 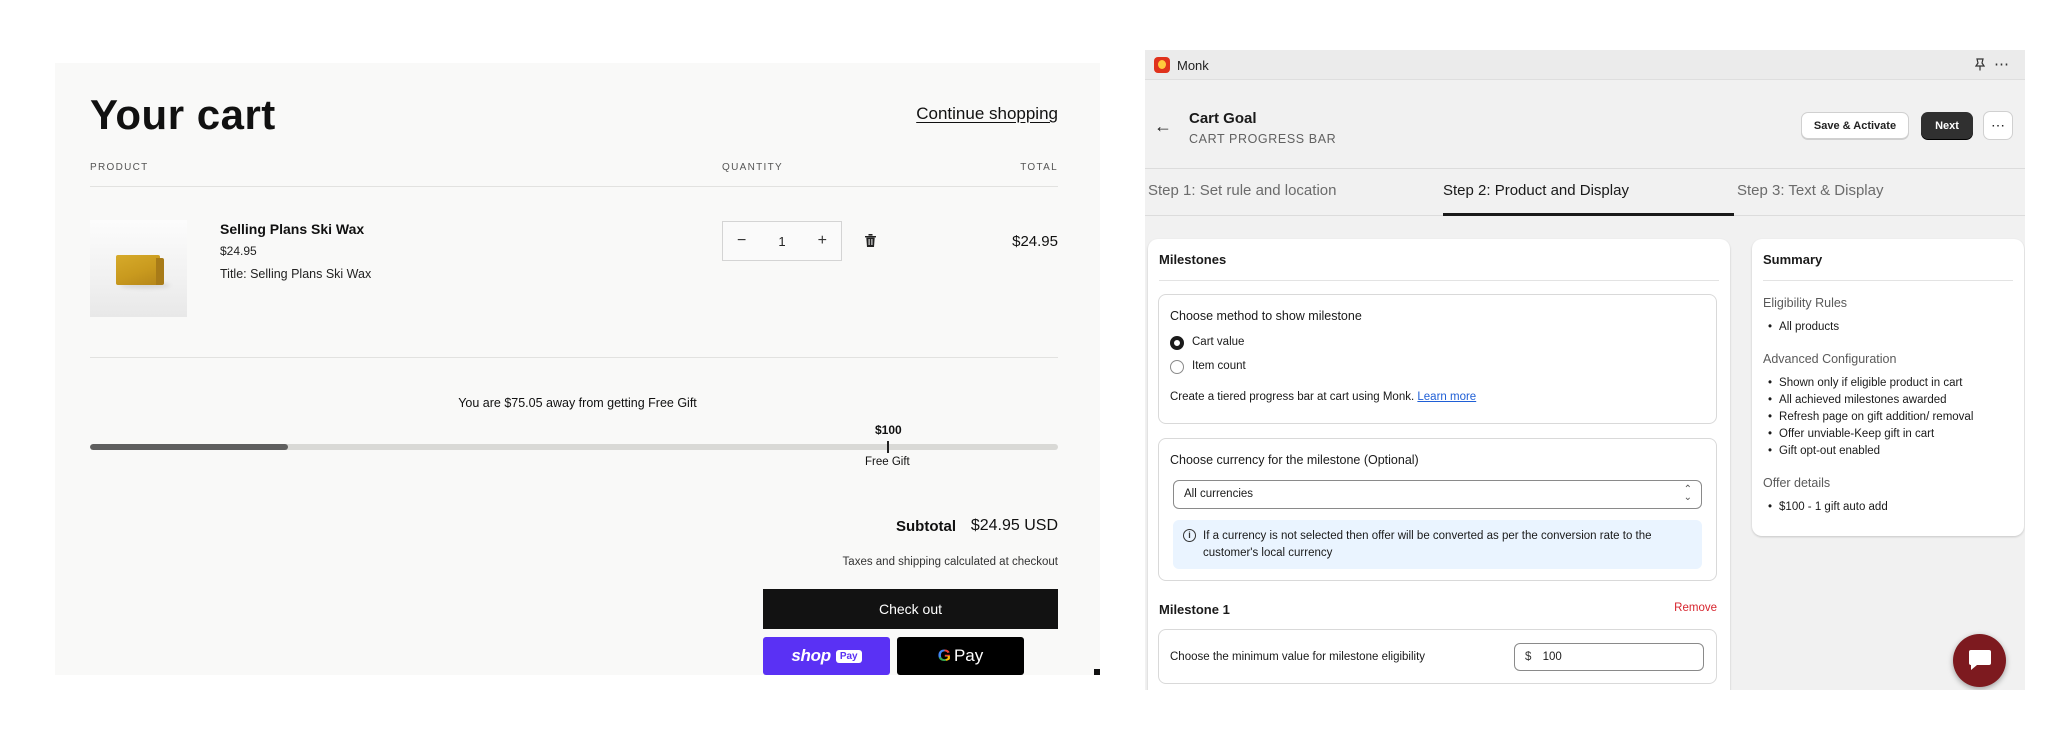 I want to click on eligibility-item: All products, so click(x=1803, y=327).